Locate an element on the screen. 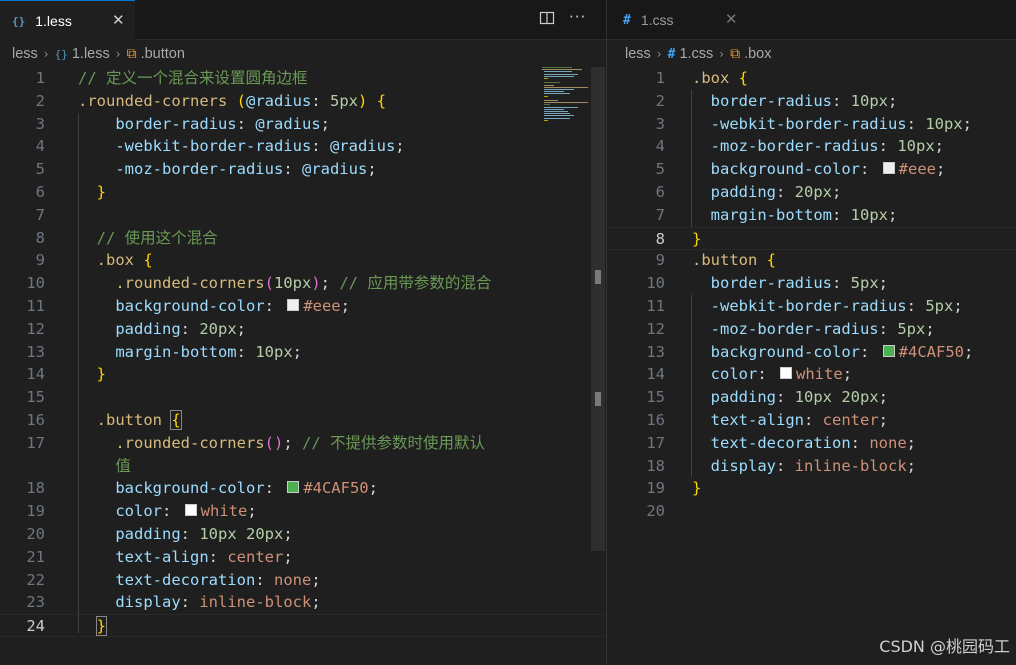 This screenshot has height=665, width=1016. breadcrumb-symbol: ⧉ .box is located at coordinates (750, 54).